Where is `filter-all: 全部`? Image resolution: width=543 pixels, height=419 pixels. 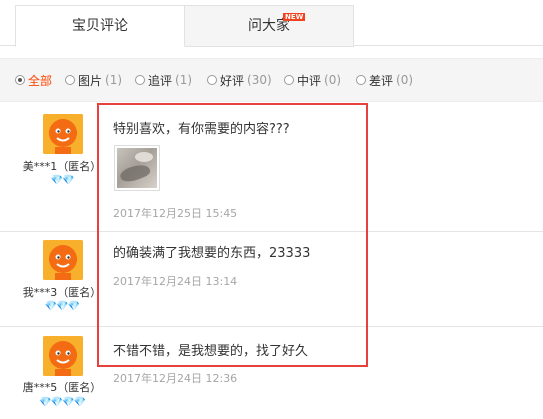
filter-all: 全部 is located at coordinates (33, 80).